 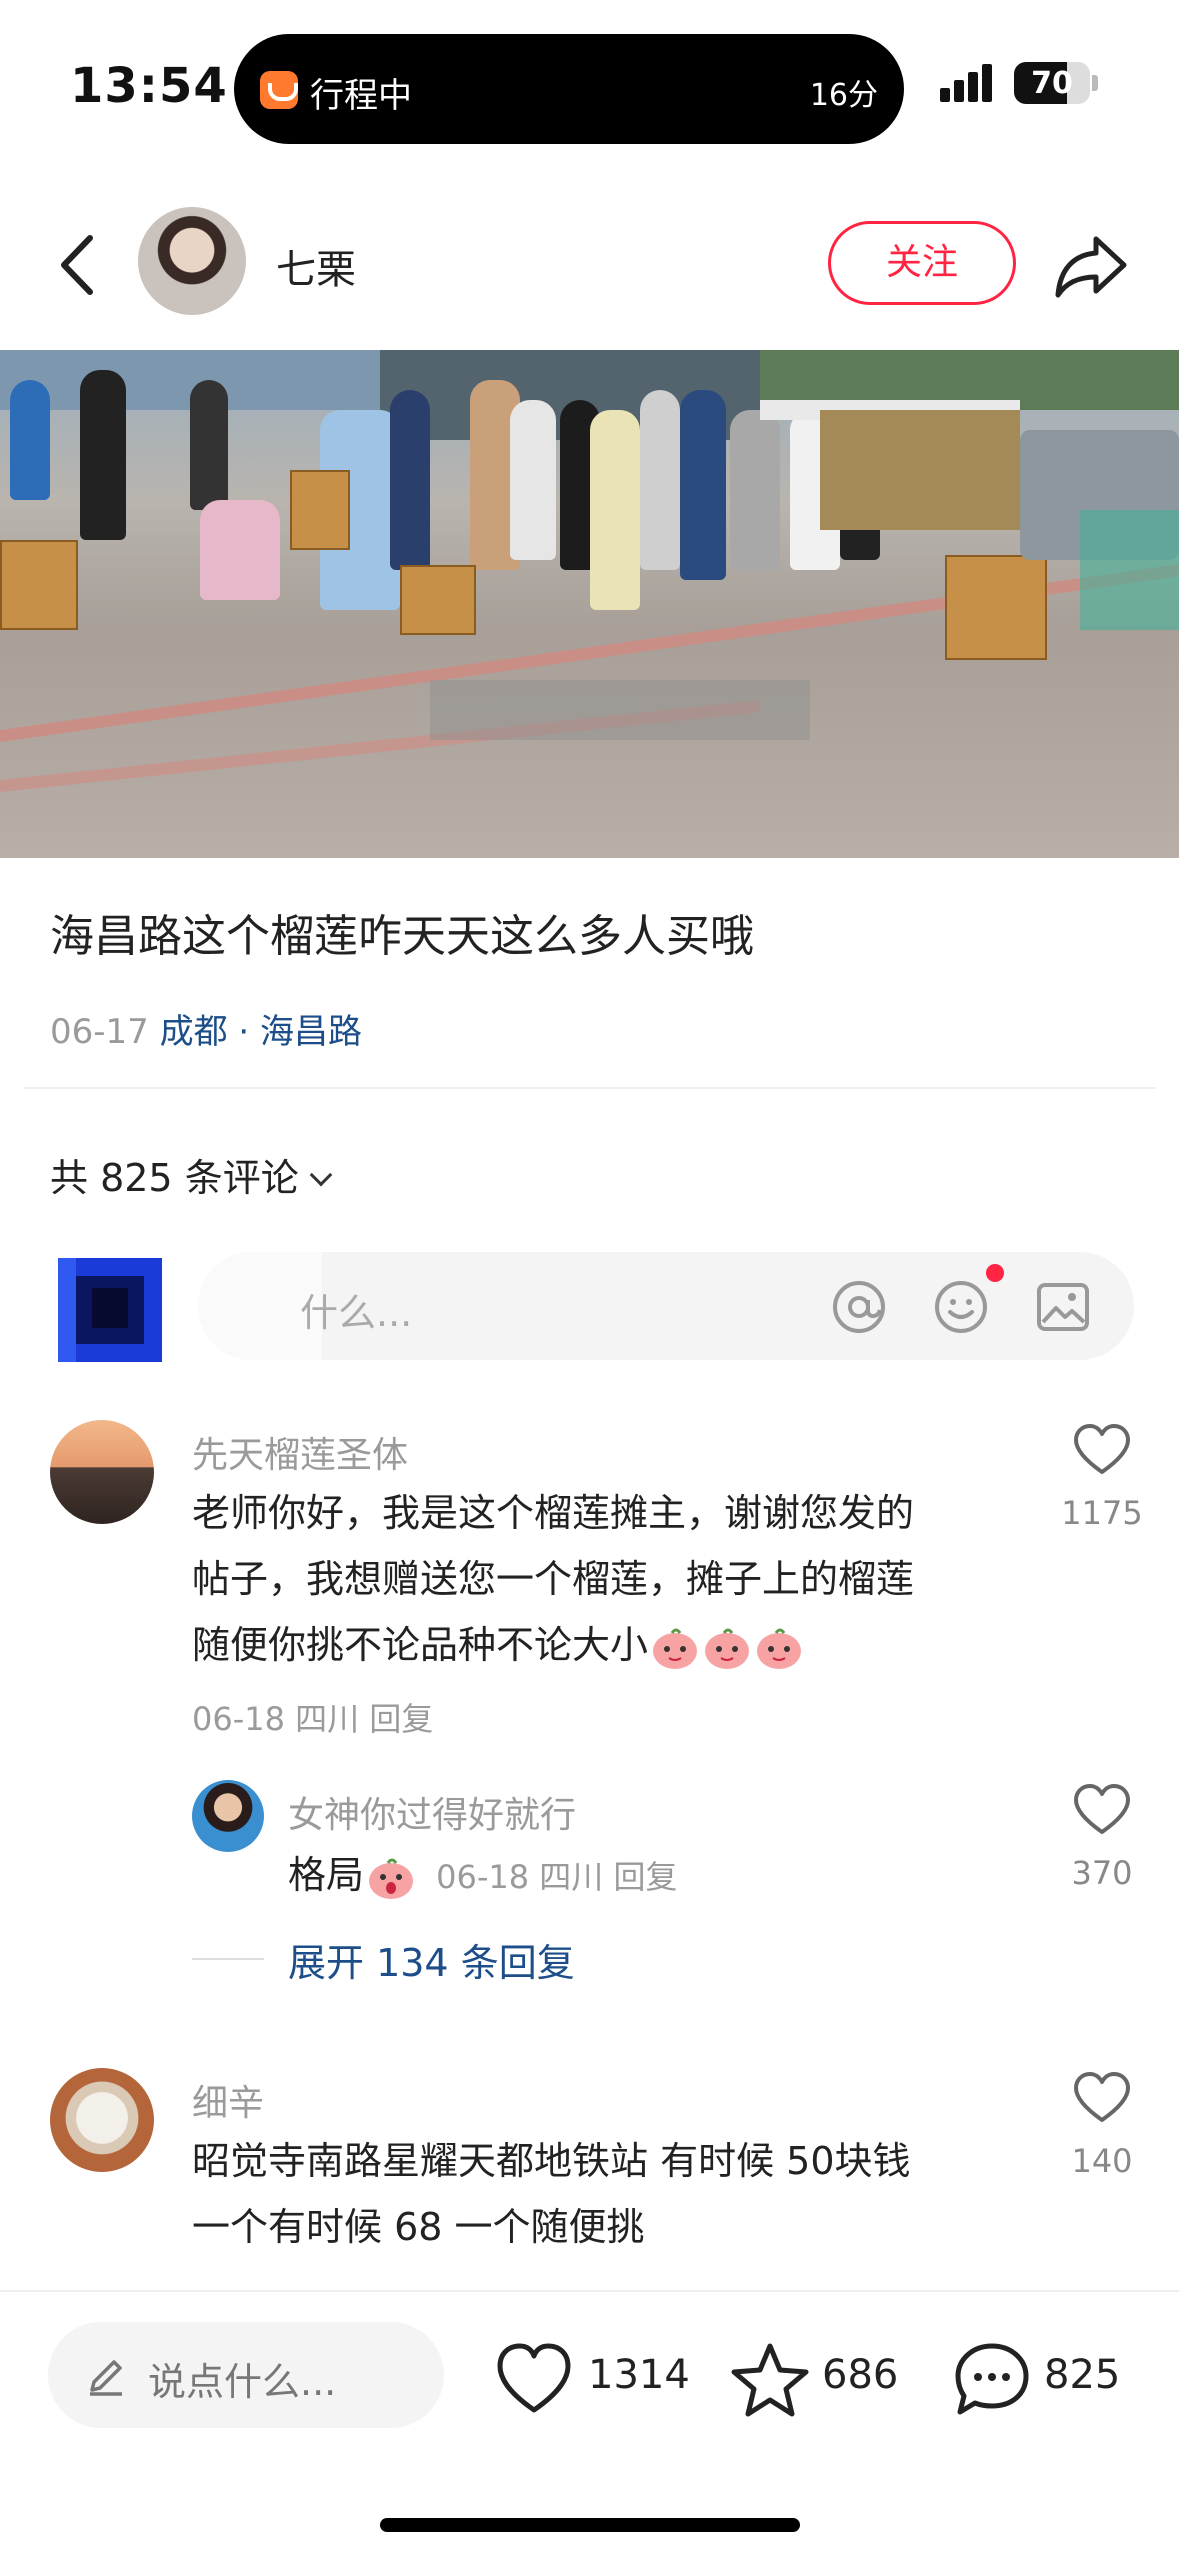 I want to click on like-count: 140, so click(x=1102, y=2161).